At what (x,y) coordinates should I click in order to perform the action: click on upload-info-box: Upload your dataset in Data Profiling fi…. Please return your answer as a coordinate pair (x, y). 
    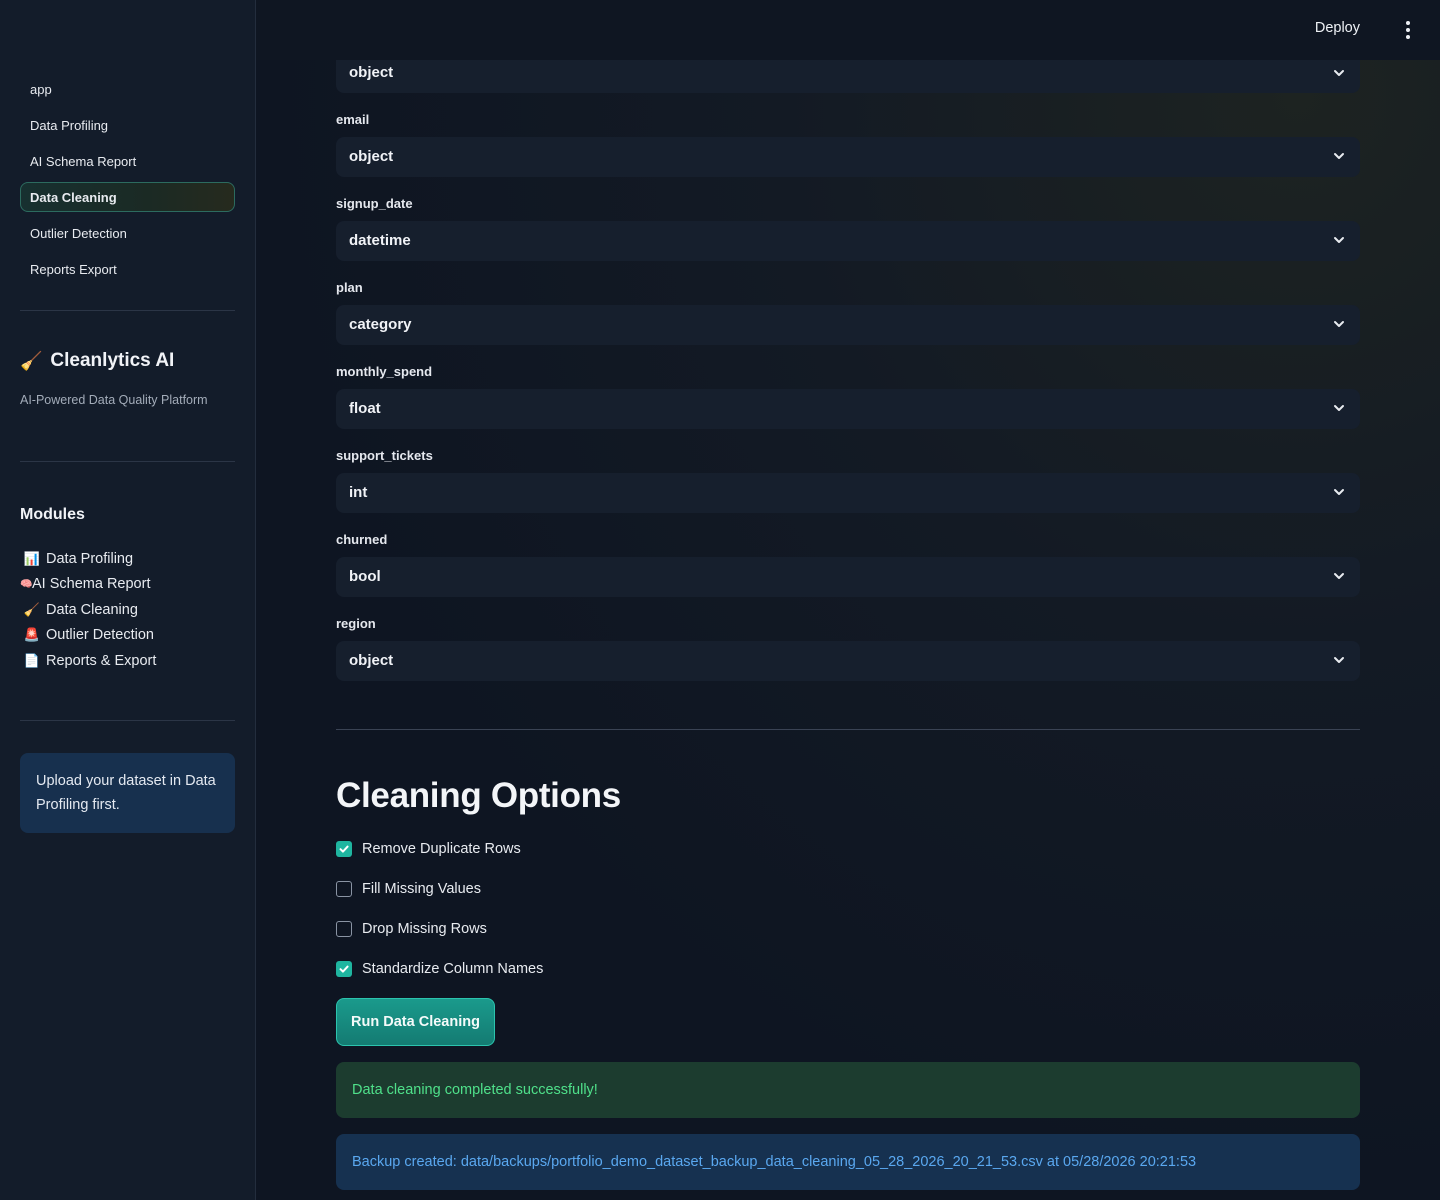
    Looking at the image, I should click on (127, 793).